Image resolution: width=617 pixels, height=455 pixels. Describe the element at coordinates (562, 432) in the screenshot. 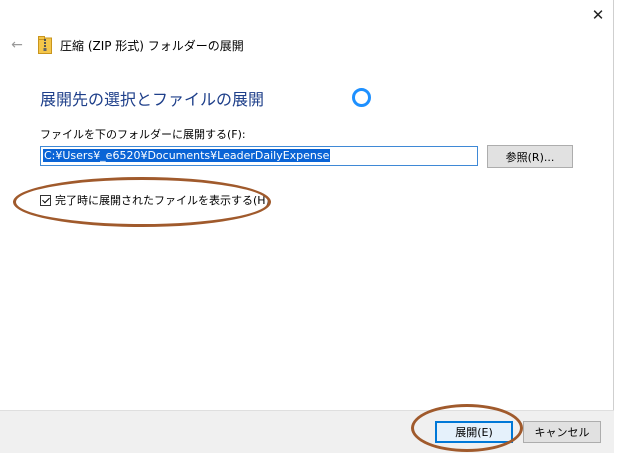

I see `cancel-button: キャンセル` at that location.